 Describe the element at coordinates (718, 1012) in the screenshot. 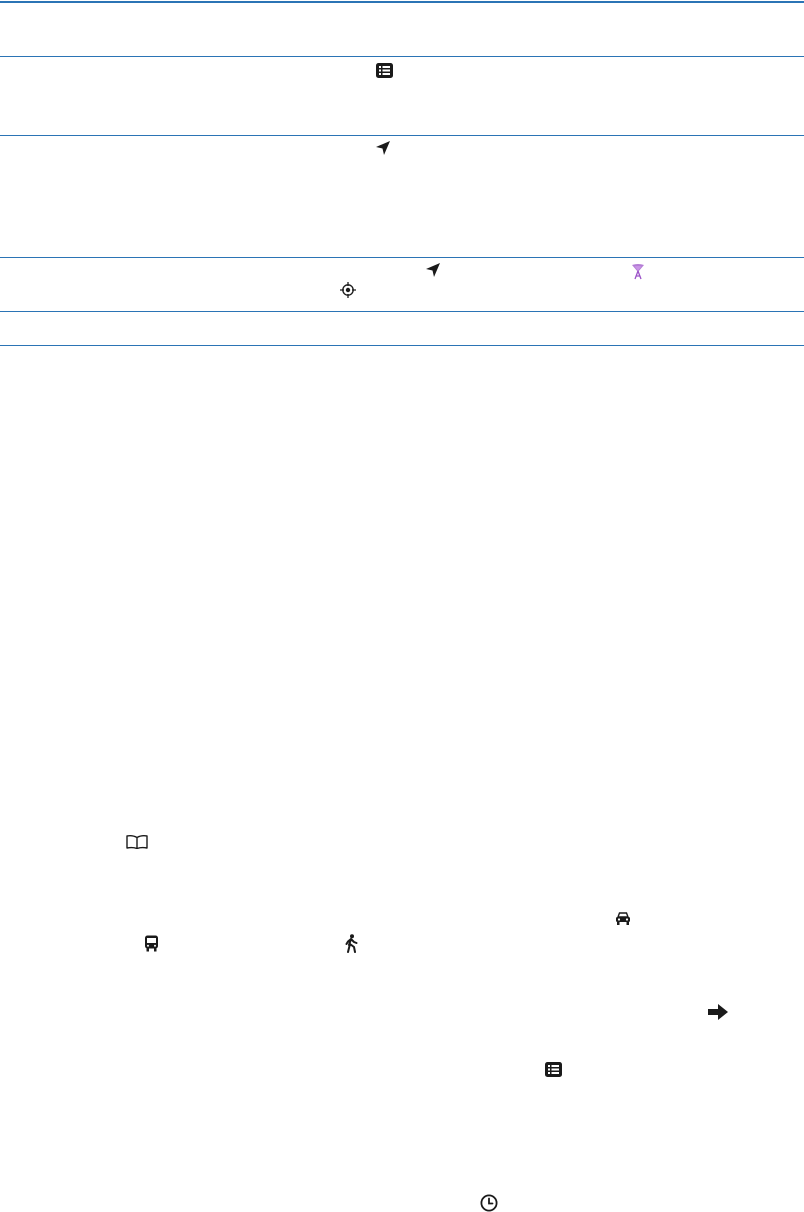

I see `arrow-right-icon` at that location.